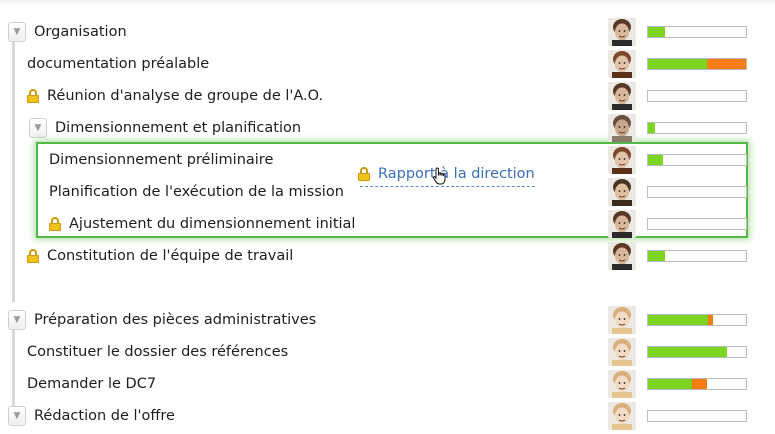 The width and height of the screenshot is (775, 434). What do you see at coordinates (439, 176) in the screenshot?
I see `hand-cursor-icon` at bounding box center [439, 176].